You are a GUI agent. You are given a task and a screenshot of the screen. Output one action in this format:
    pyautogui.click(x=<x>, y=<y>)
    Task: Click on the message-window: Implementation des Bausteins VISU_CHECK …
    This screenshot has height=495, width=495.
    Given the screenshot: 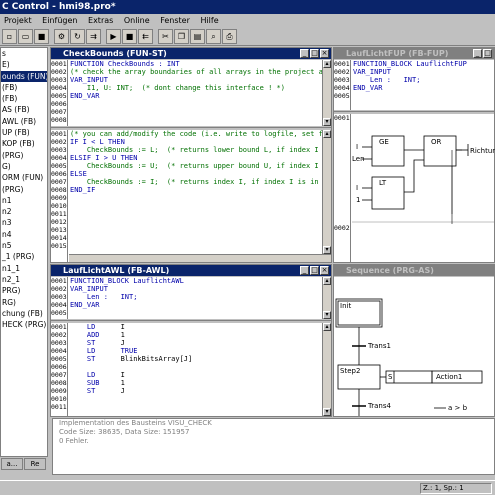 What is the action you would take?
    pyautogui.click(x=273, y=446)
    